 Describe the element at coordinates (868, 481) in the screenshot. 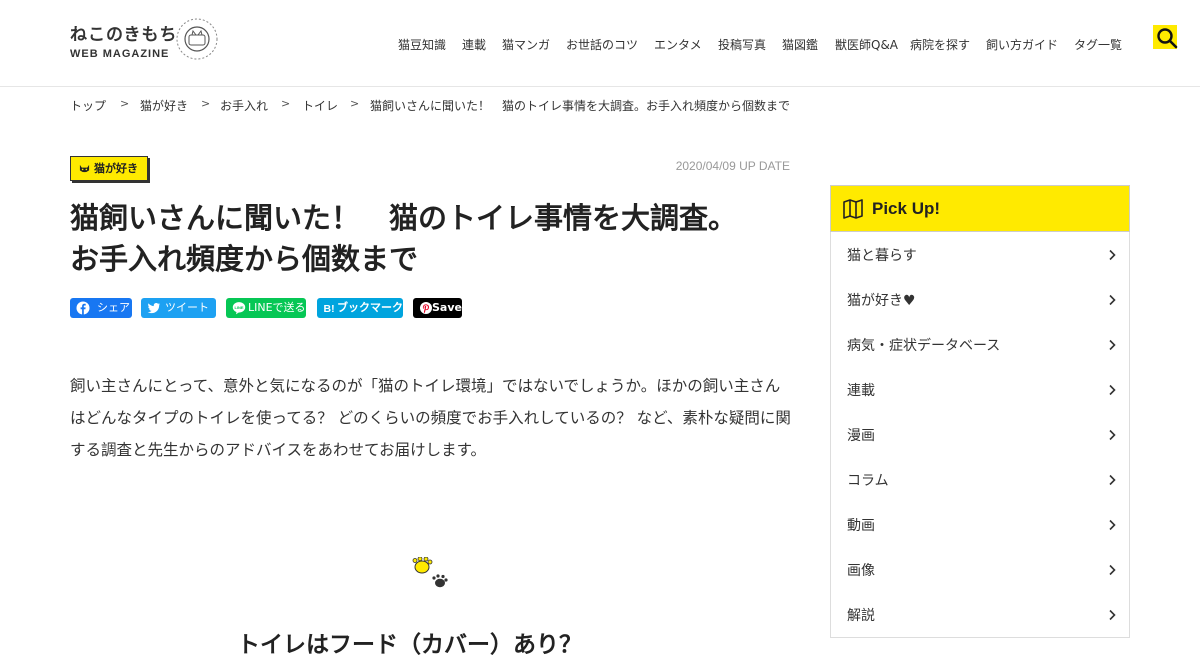

I see `sidebar-item-label: コラム` at that location.